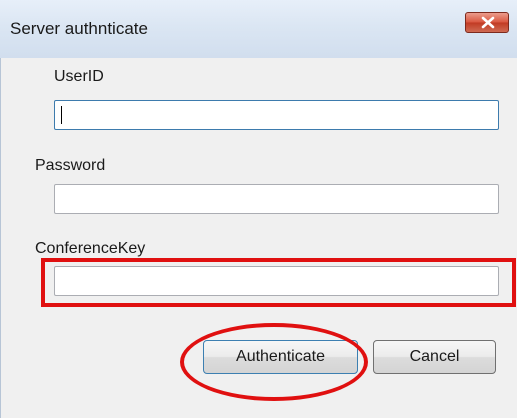 Image resolution: width=517 pixels, height=418 pixels. I want to click on close-button, so click(487, 22).